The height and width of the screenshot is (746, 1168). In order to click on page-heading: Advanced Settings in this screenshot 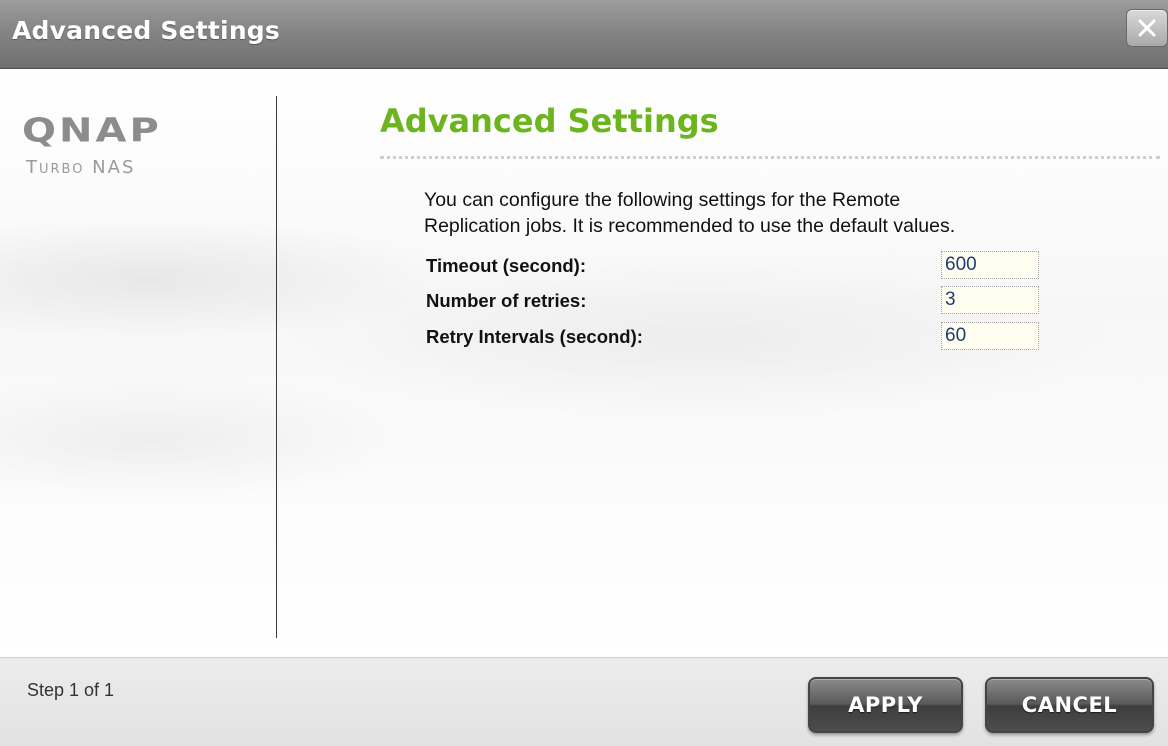, I will do `click(549, 121)`.